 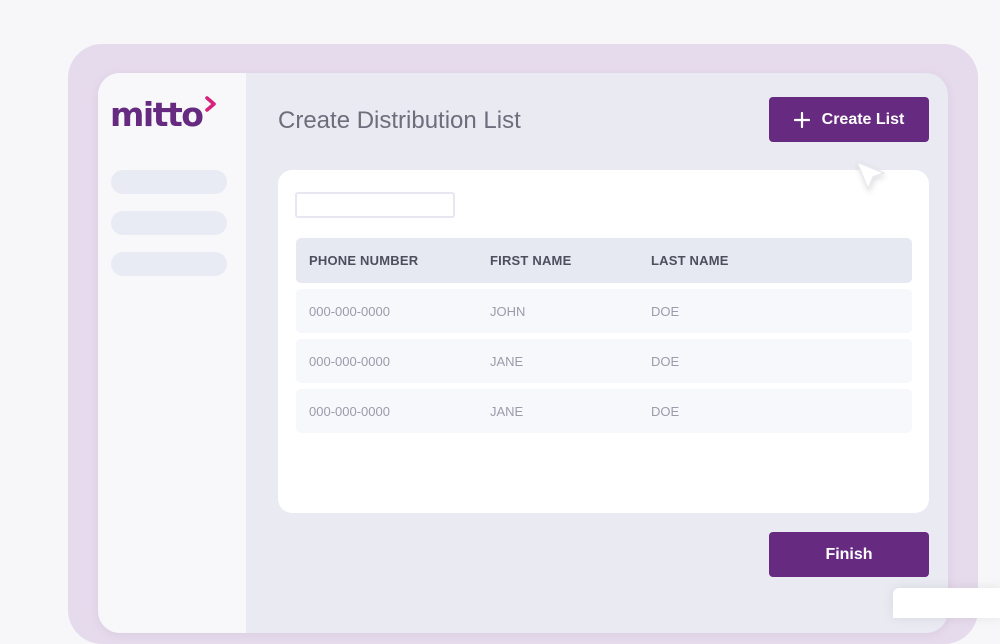 I want to click on column-header-first-name: FIRST NAME, so click(x=530, y=260).